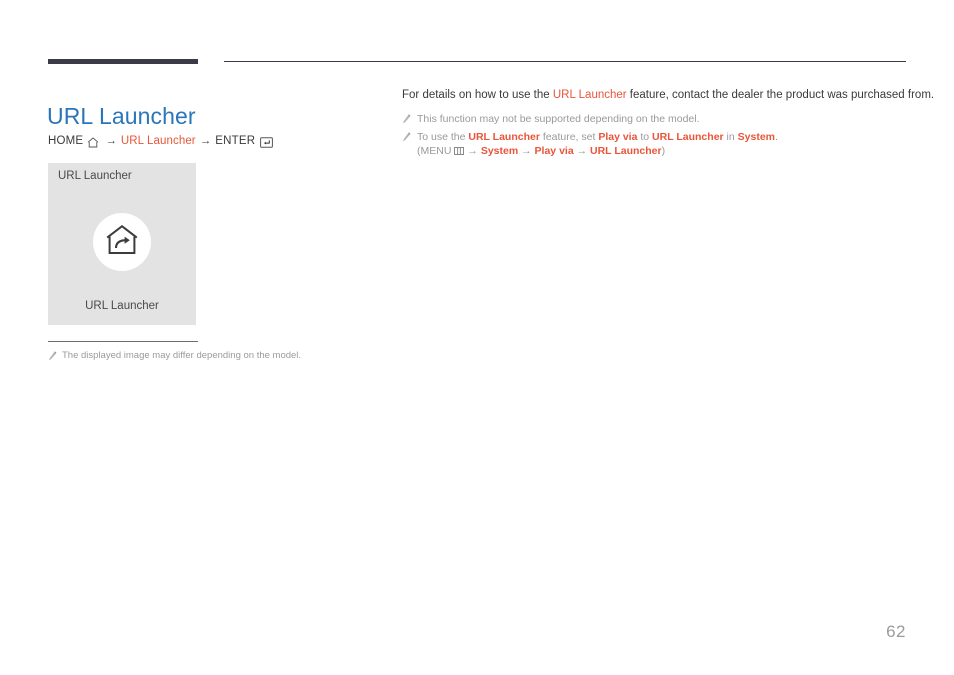 This screenshot has width=954, height=675. I want to click on breadcrumb-menu-label: URL Launcher, so click(158, 141).